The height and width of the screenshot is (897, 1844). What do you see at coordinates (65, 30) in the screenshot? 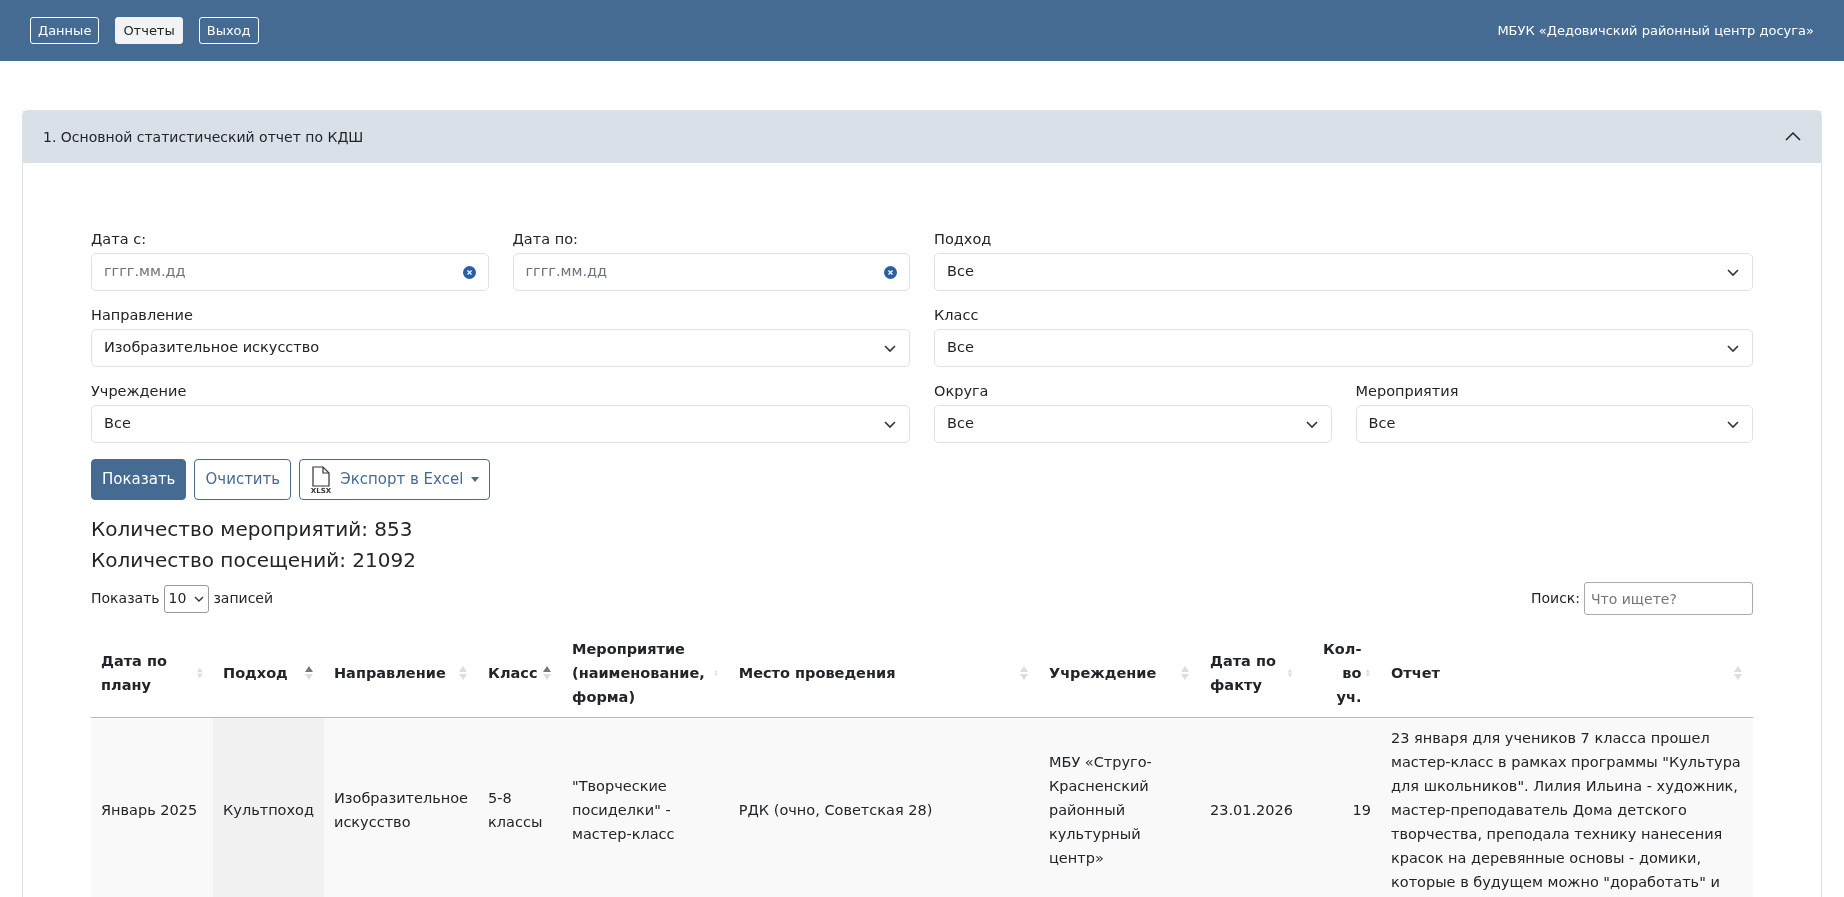
I see `nav-button: Данные` at bounding box center [65, 30].